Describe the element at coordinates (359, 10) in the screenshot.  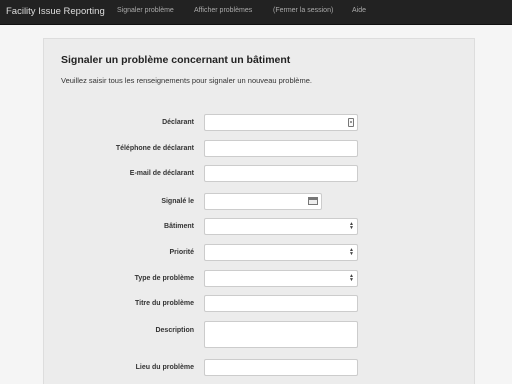
I see `nav-link-help: Aide` at that location.